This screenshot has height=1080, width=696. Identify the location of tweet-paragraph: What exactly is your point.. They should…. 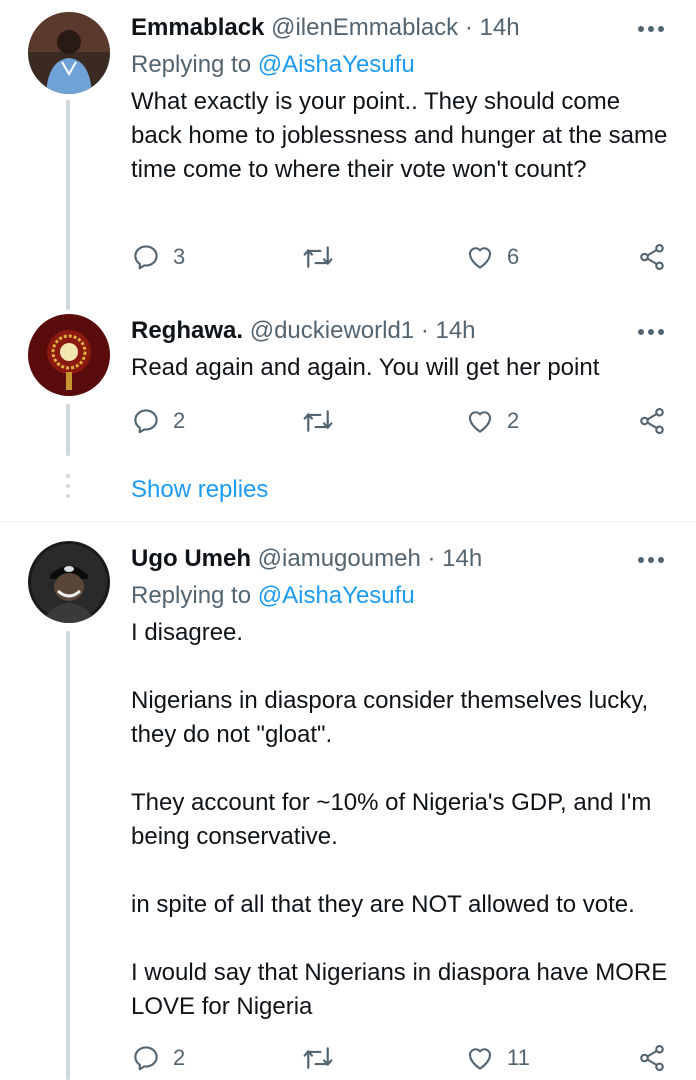
(399, 135).